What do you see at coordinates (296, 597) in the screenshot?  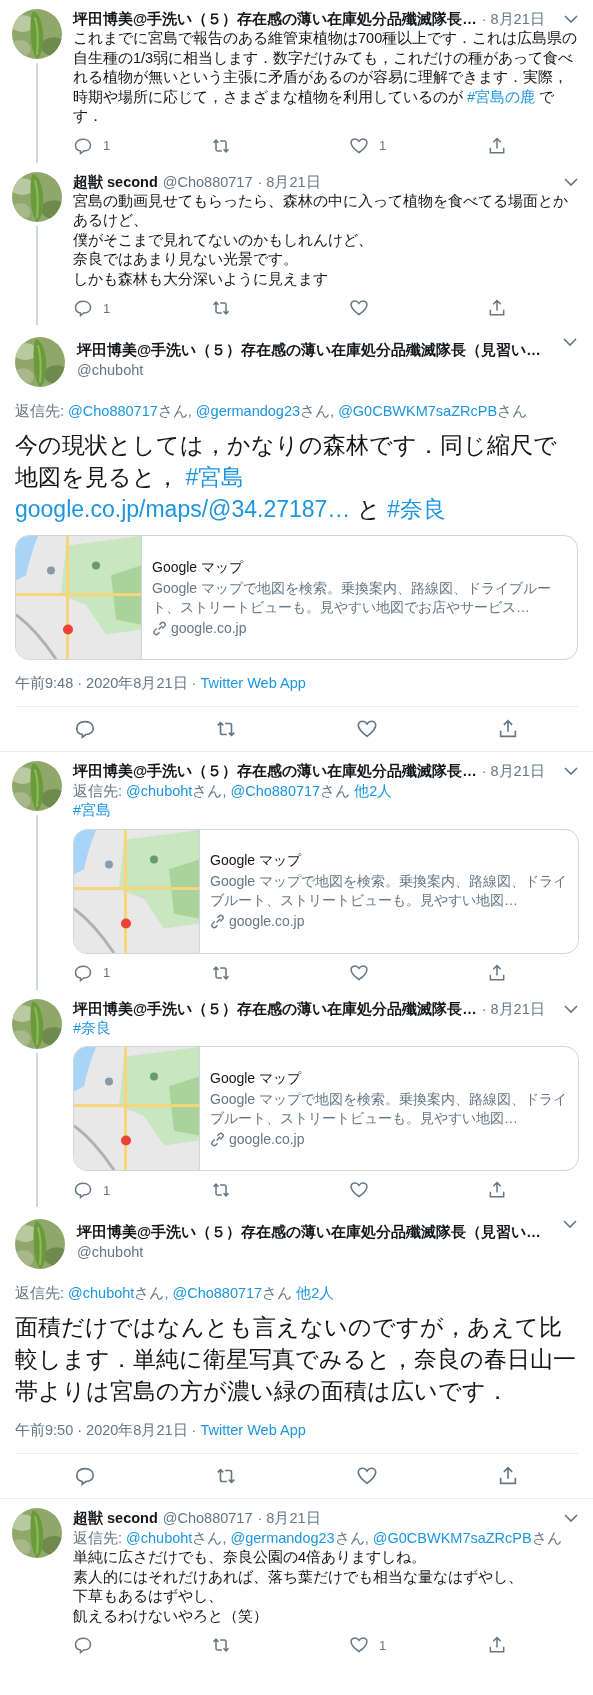 I see `link-card: Google マップ Google マップで地図を検索。乗換案内、路線図、ドライブルート、ストリートビューも。見やすい地図でお店やサービス… google.co.jp` at bounding box center [296, 597].